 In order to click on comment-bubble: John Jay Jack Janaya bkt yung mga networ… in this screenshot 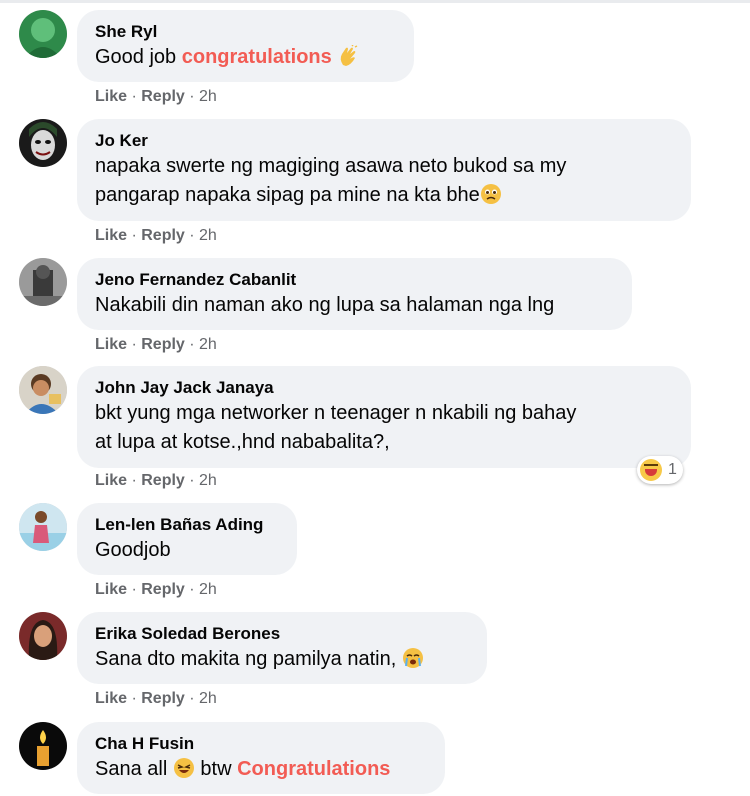, I will do `click(384, 417)`.